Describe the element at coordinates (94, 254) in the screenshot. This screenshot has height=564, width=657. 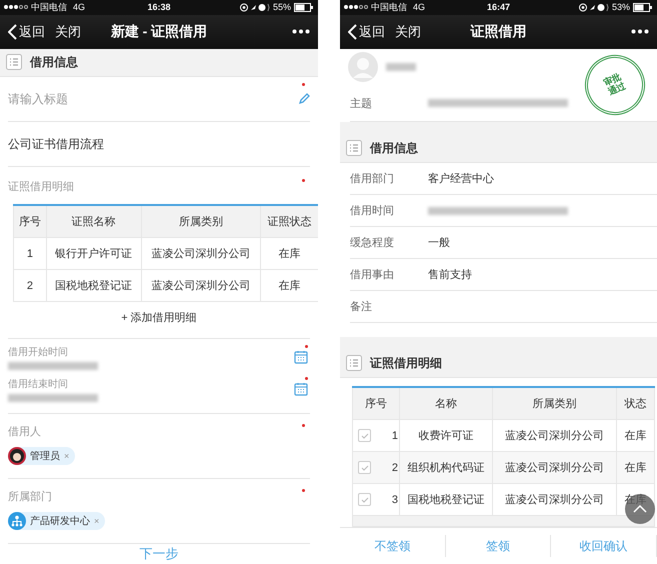
I see `table-cell: 银行开户许可证` at that location.